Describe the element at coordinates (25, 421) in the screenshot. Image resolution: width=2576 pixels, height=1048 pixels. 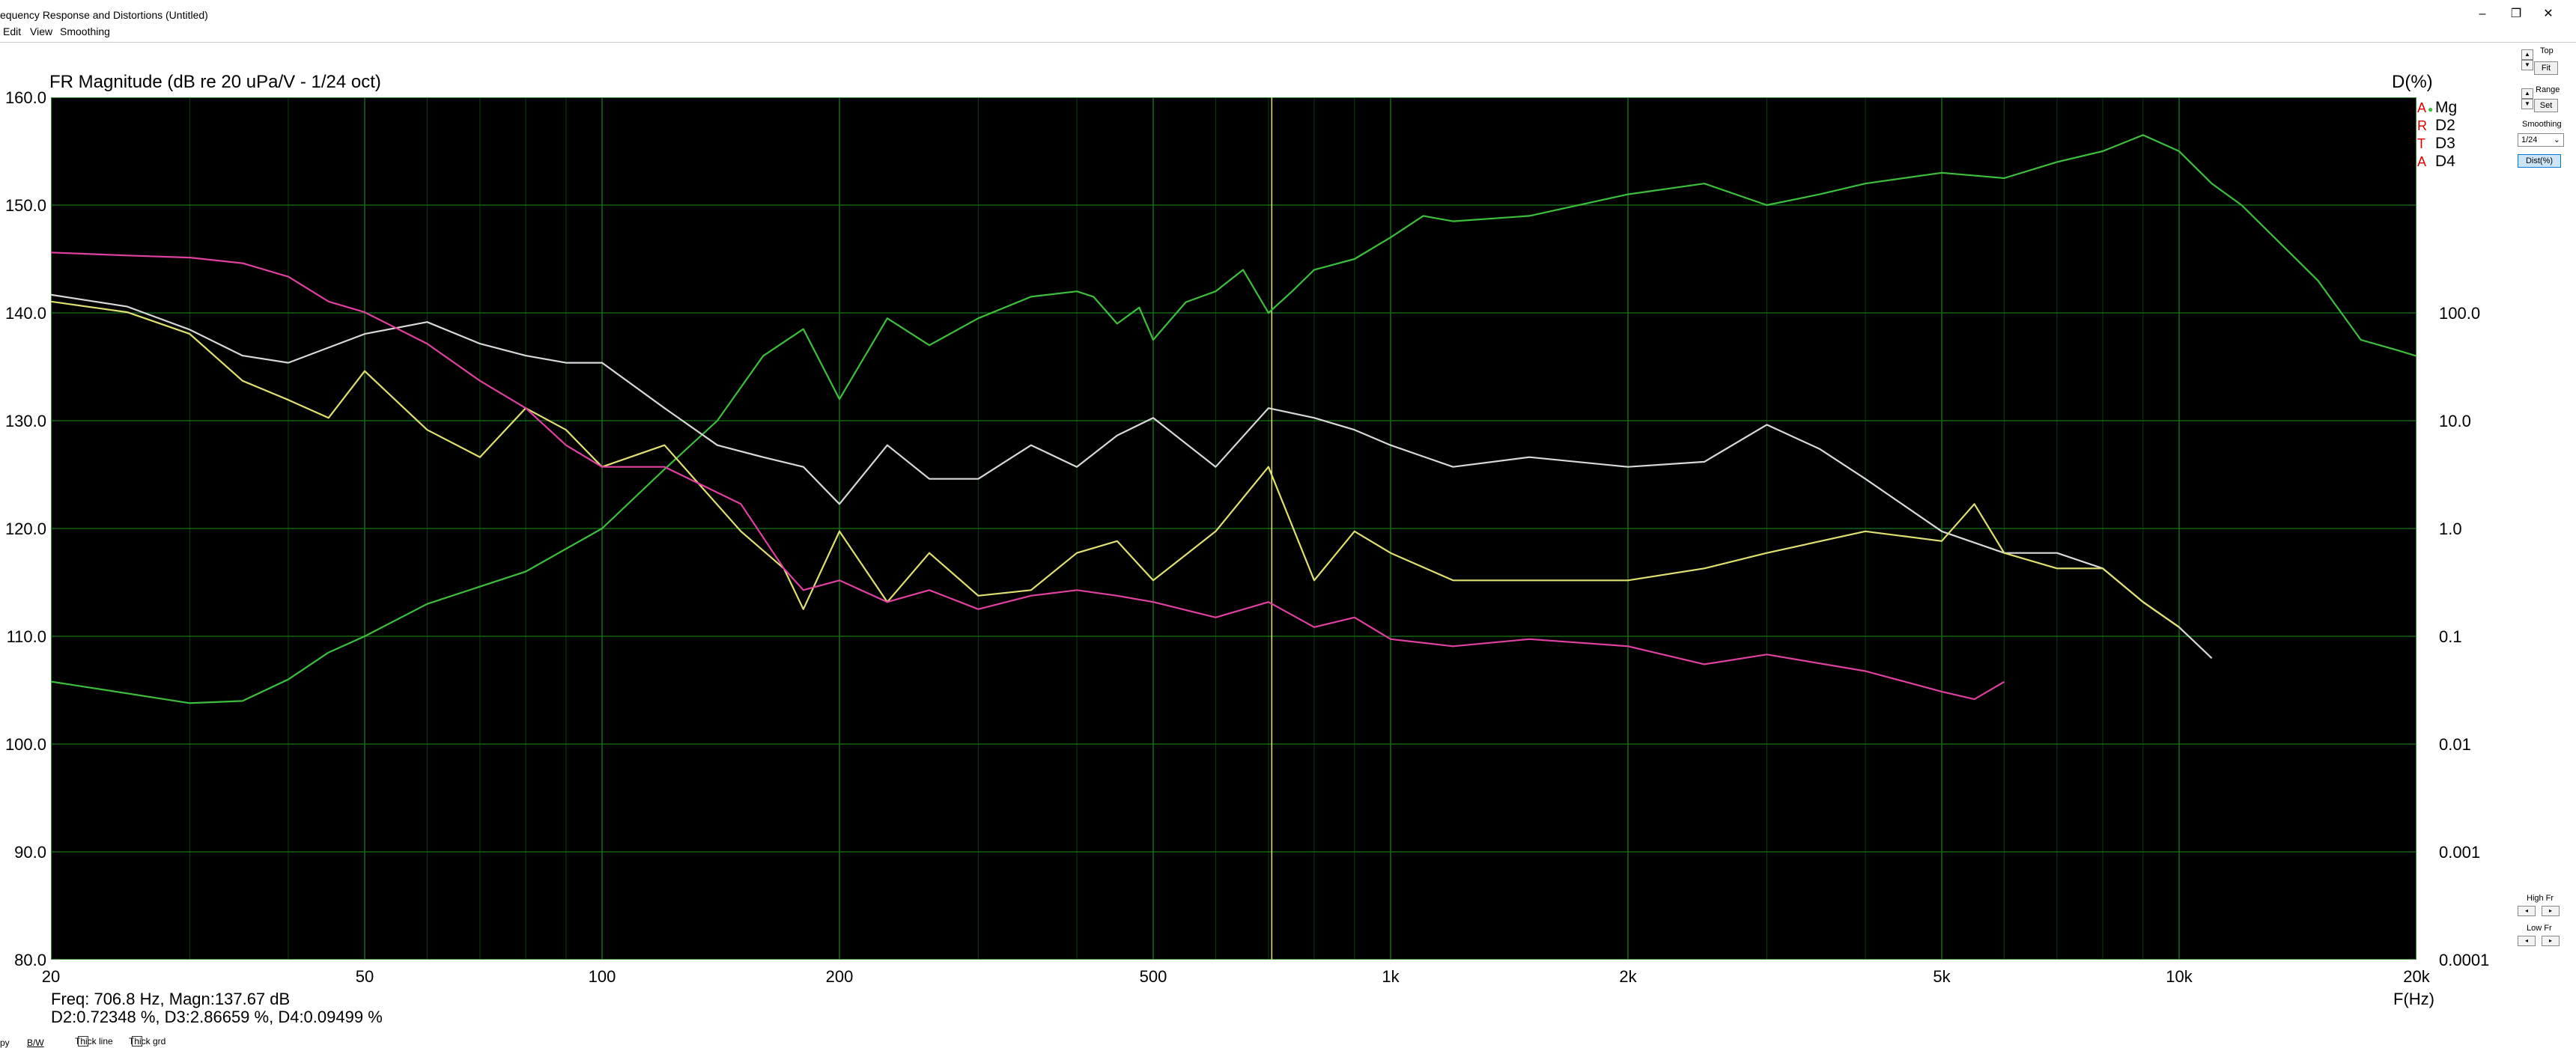
I see `y-tick-label: 130.0` at that location.